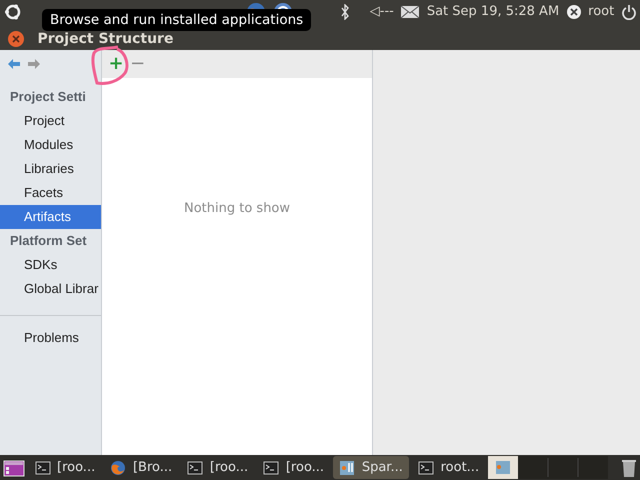 The width and height of the screenshot is (640, 480). What do you see at coordinates (177, 20) in the screenshot?
I see `tooltip: Browse and run installed applications` at bounding box center [177, 20].